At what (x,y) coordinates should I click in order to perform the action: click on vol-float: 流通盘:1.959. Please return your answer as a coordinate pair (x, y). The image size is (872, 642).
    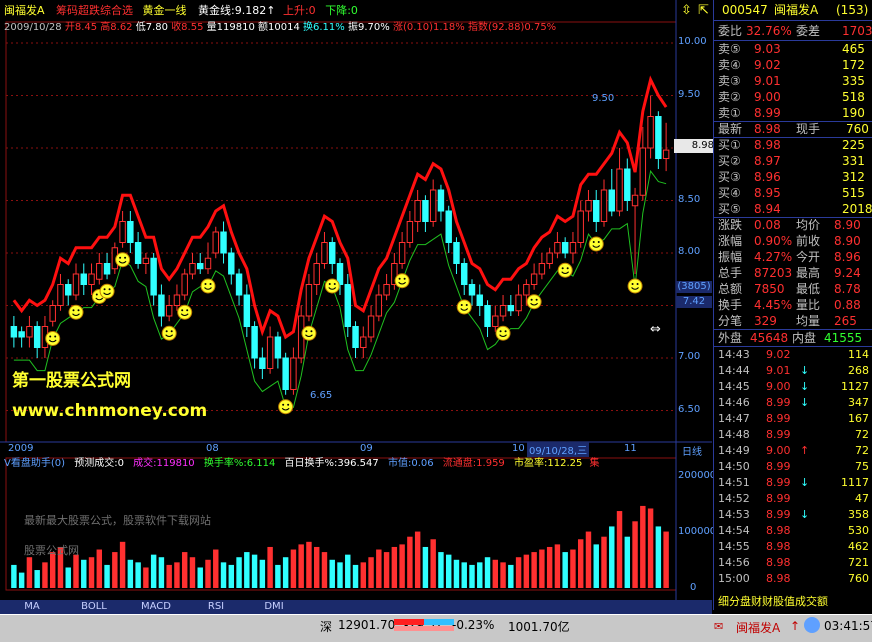
    Looking at the image, I should click on (473, 463).